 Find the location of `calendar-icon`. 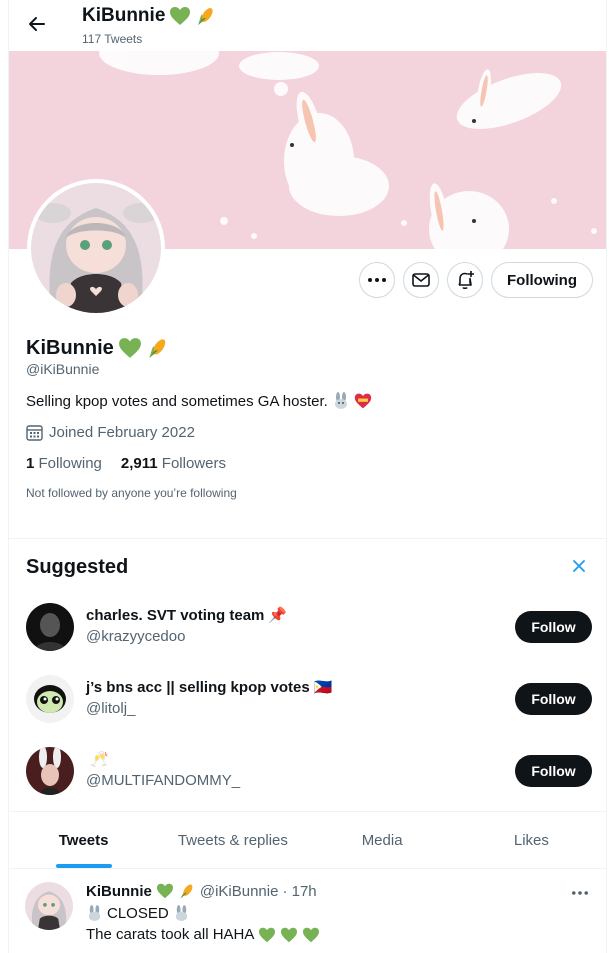

calendar-icon is located at coordinates (34, 433).